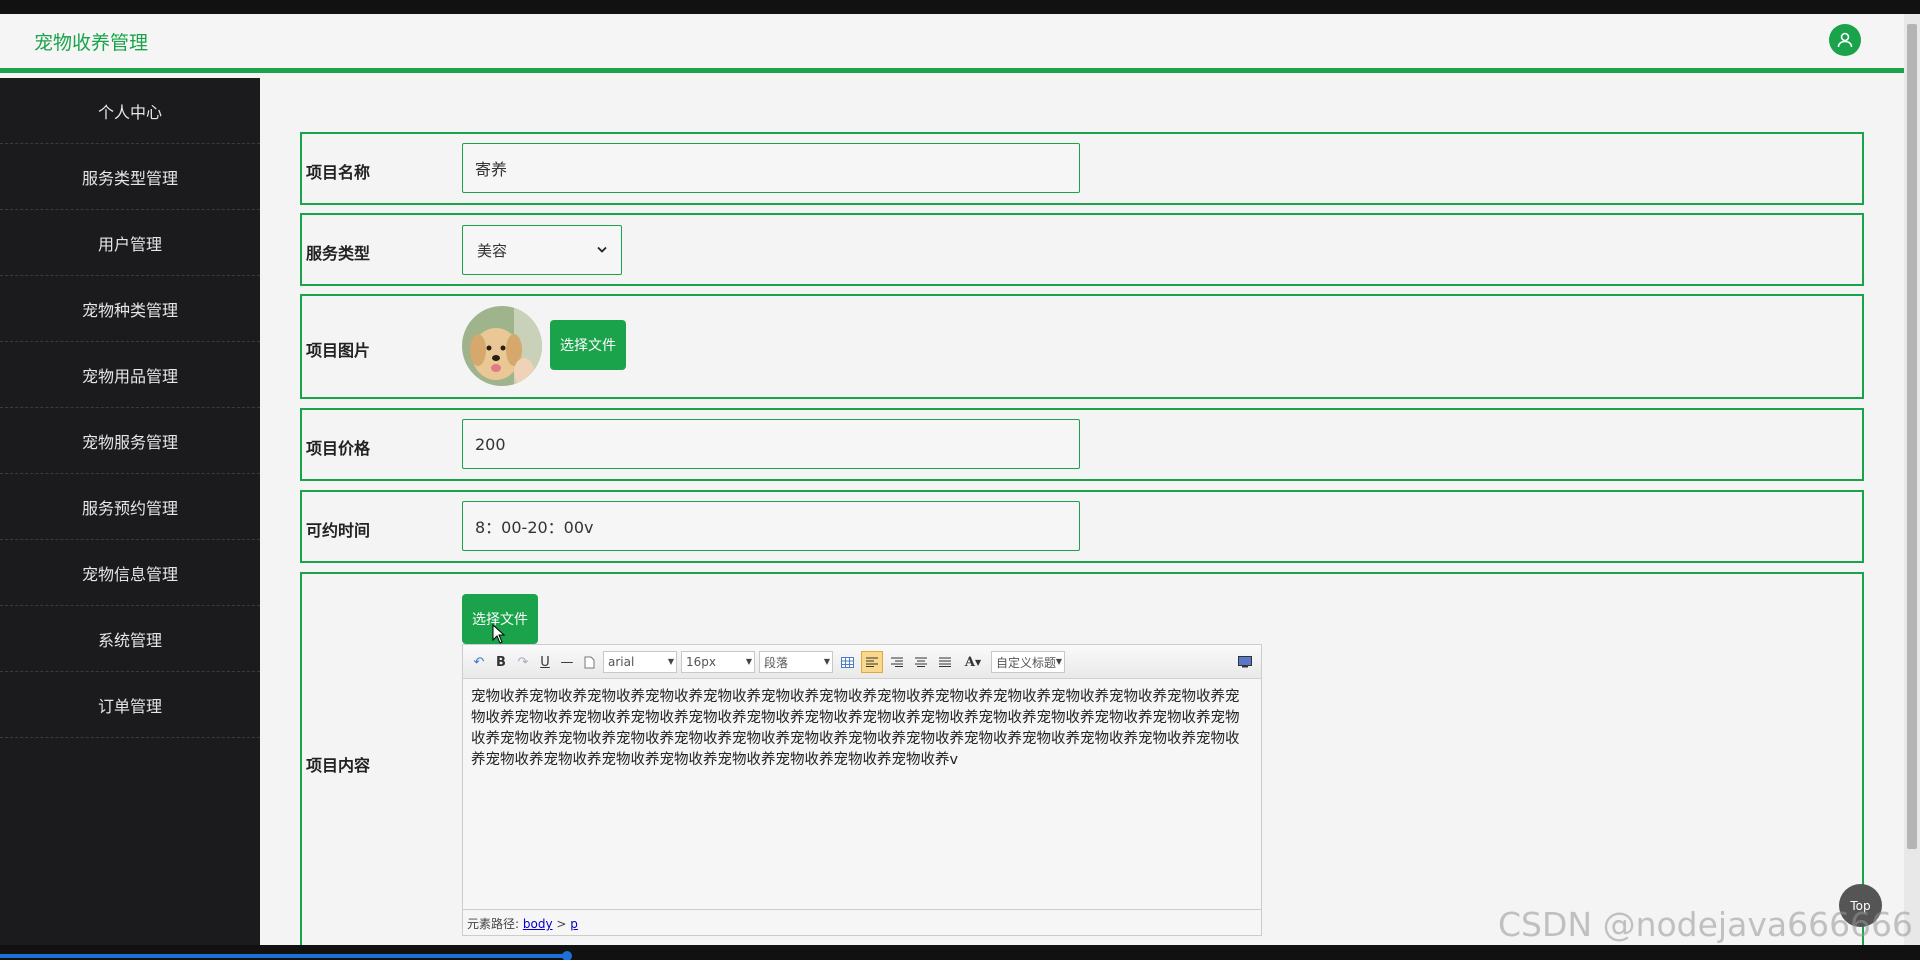 This screenshot has width=1920, height=960. Describe the element at coordinates (567, 662) in the screenshot. I see `horizontal-rule-icon: —` at that location.